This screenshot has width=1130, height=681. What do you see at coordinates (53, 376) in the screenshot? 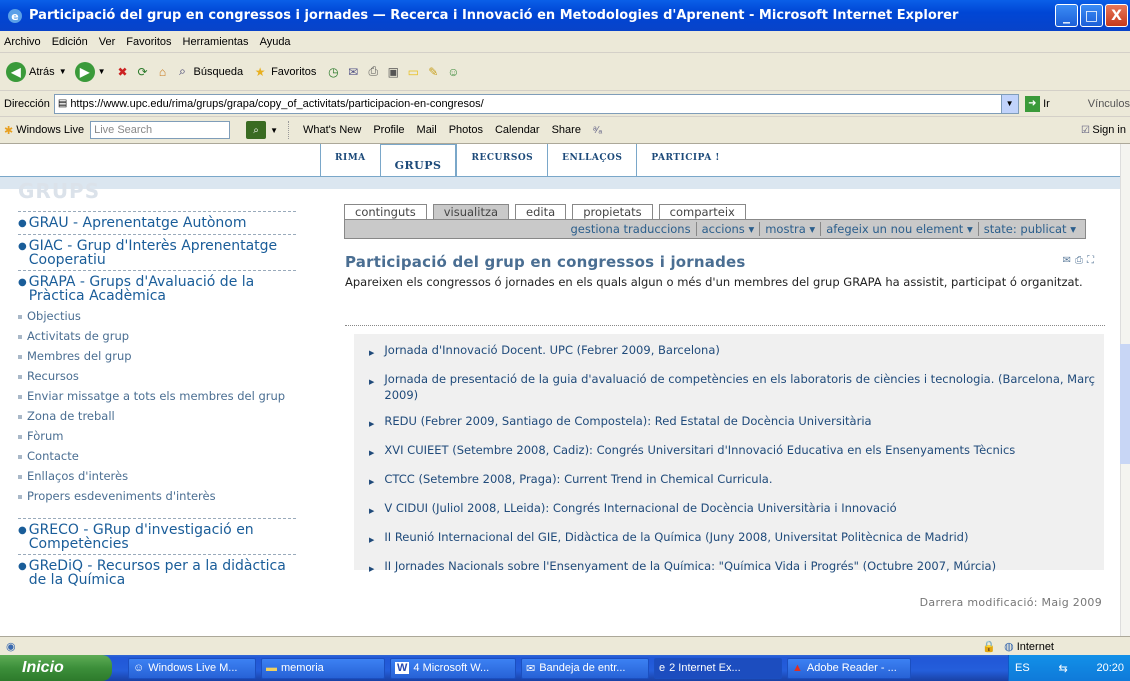
I see `sidebar-item-label: Recursos` at bounding box center [53, 376].